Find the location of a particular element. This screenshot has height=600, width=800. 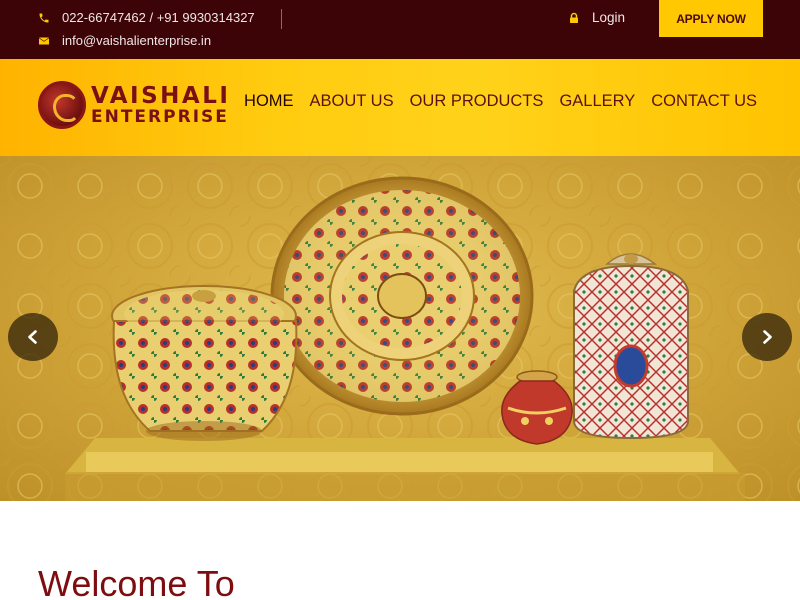

nav-gallery: GALLERY is located at coordinates (597, 101).